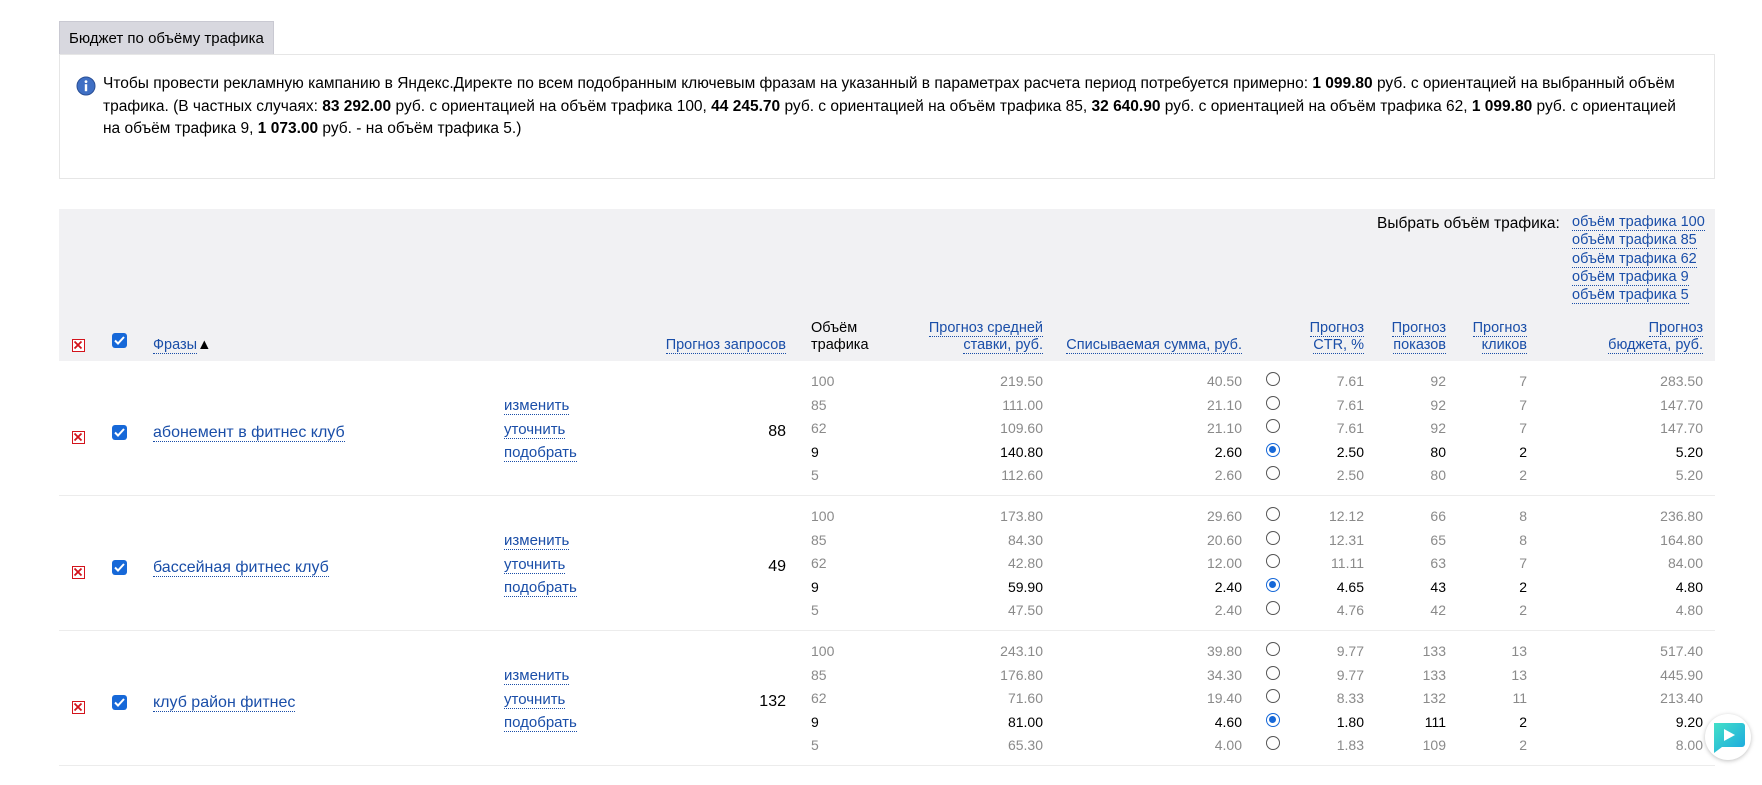  I want to click on ctr-forecast: 2.50, so click(1350, 475).